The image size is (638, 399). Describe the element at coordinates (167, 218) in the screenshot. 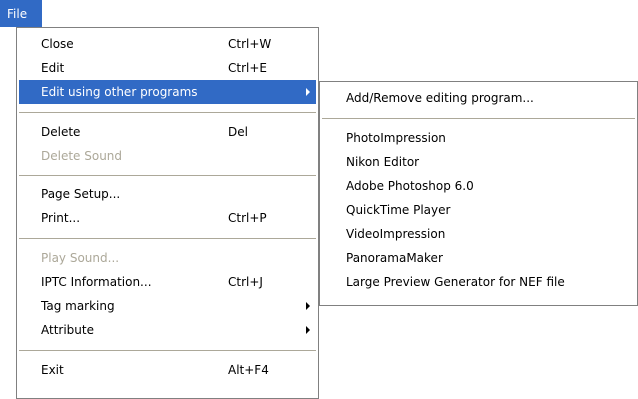

I see `menu-item-print: Print... Ctrl+P` at that location.